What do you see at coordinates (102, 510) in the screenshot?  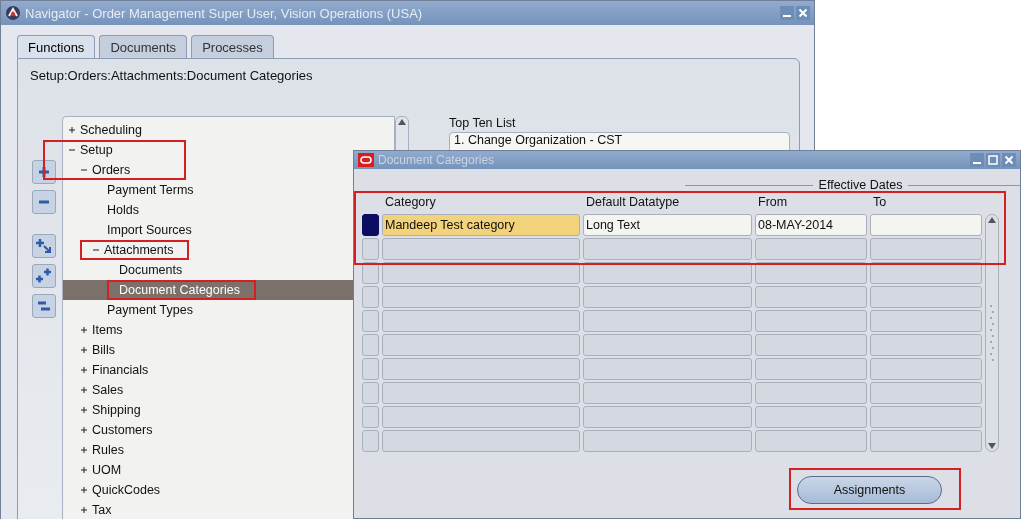 I see `tree-label: Tax` at bounding box center [102, 510].